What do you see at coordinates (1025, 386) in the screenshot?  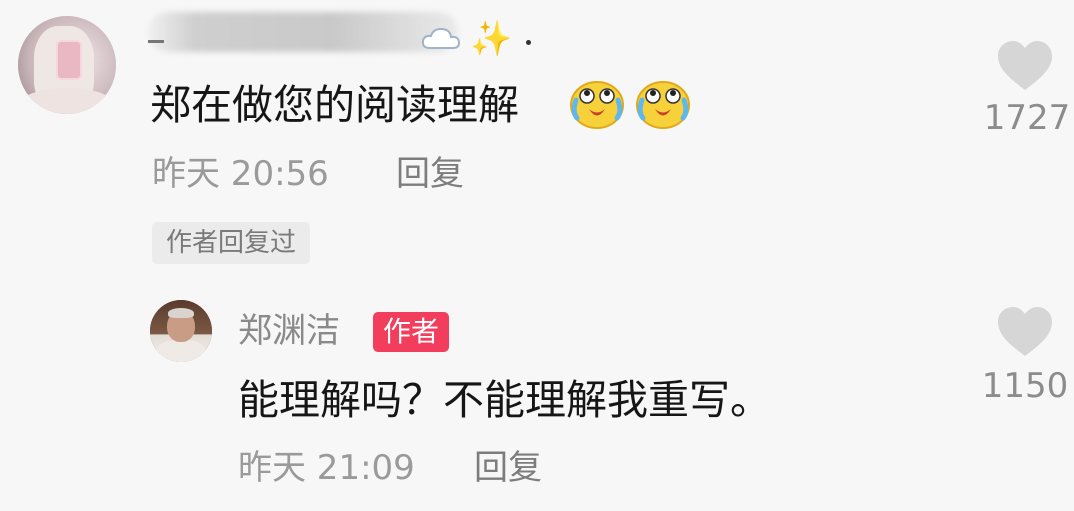 I see `like-count: 1150` at bounding box center [1025, 386].